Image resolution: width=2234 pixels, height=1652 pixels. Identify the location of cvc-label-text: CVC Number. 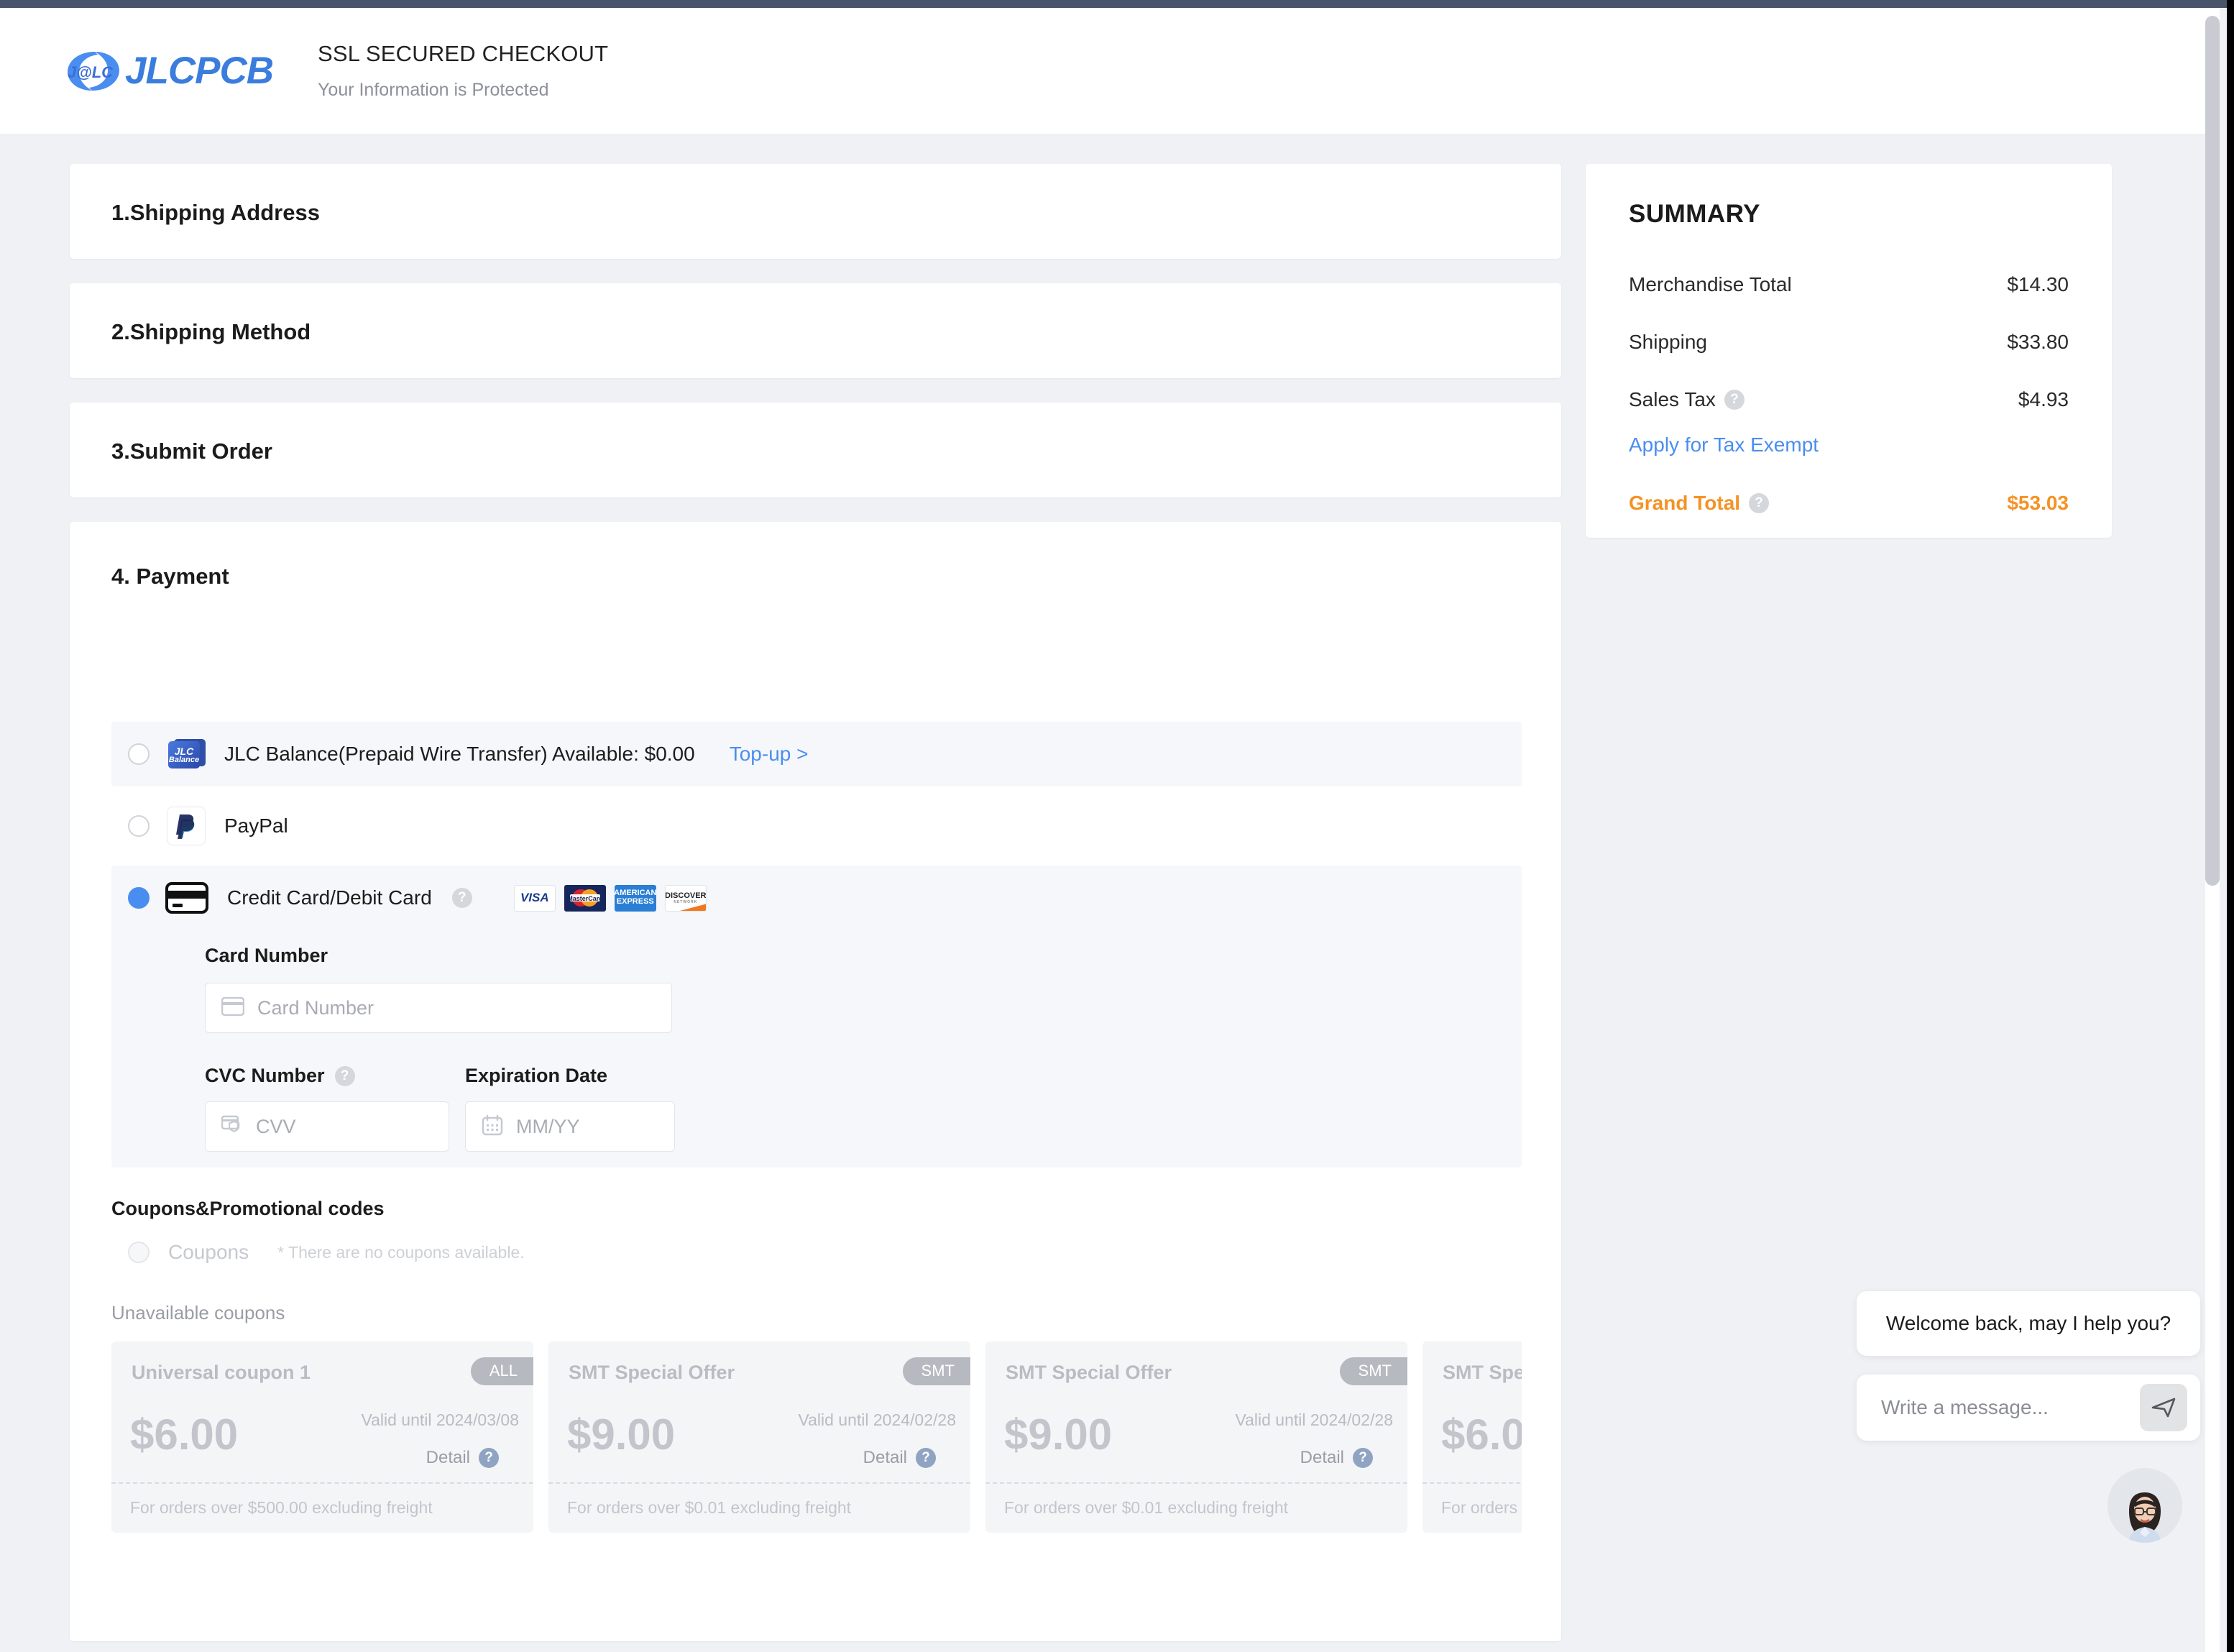
(265, 1075).